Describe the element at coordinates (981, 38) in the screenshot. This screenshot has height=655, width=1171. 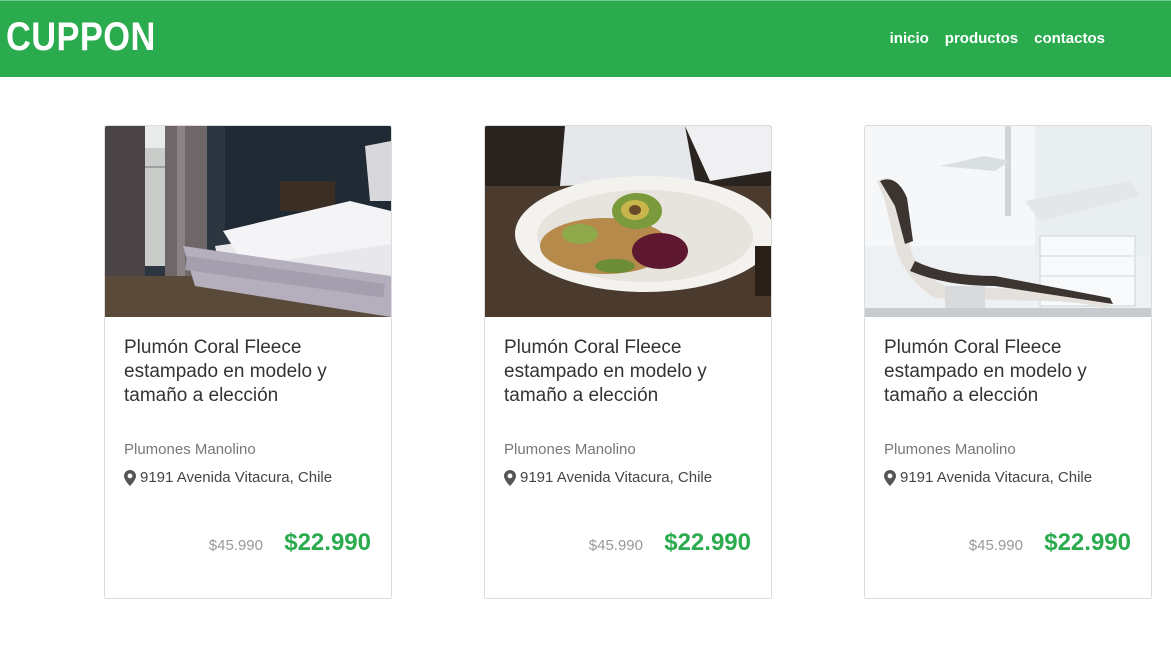
I see `nav-link-productos: productos` at that location.